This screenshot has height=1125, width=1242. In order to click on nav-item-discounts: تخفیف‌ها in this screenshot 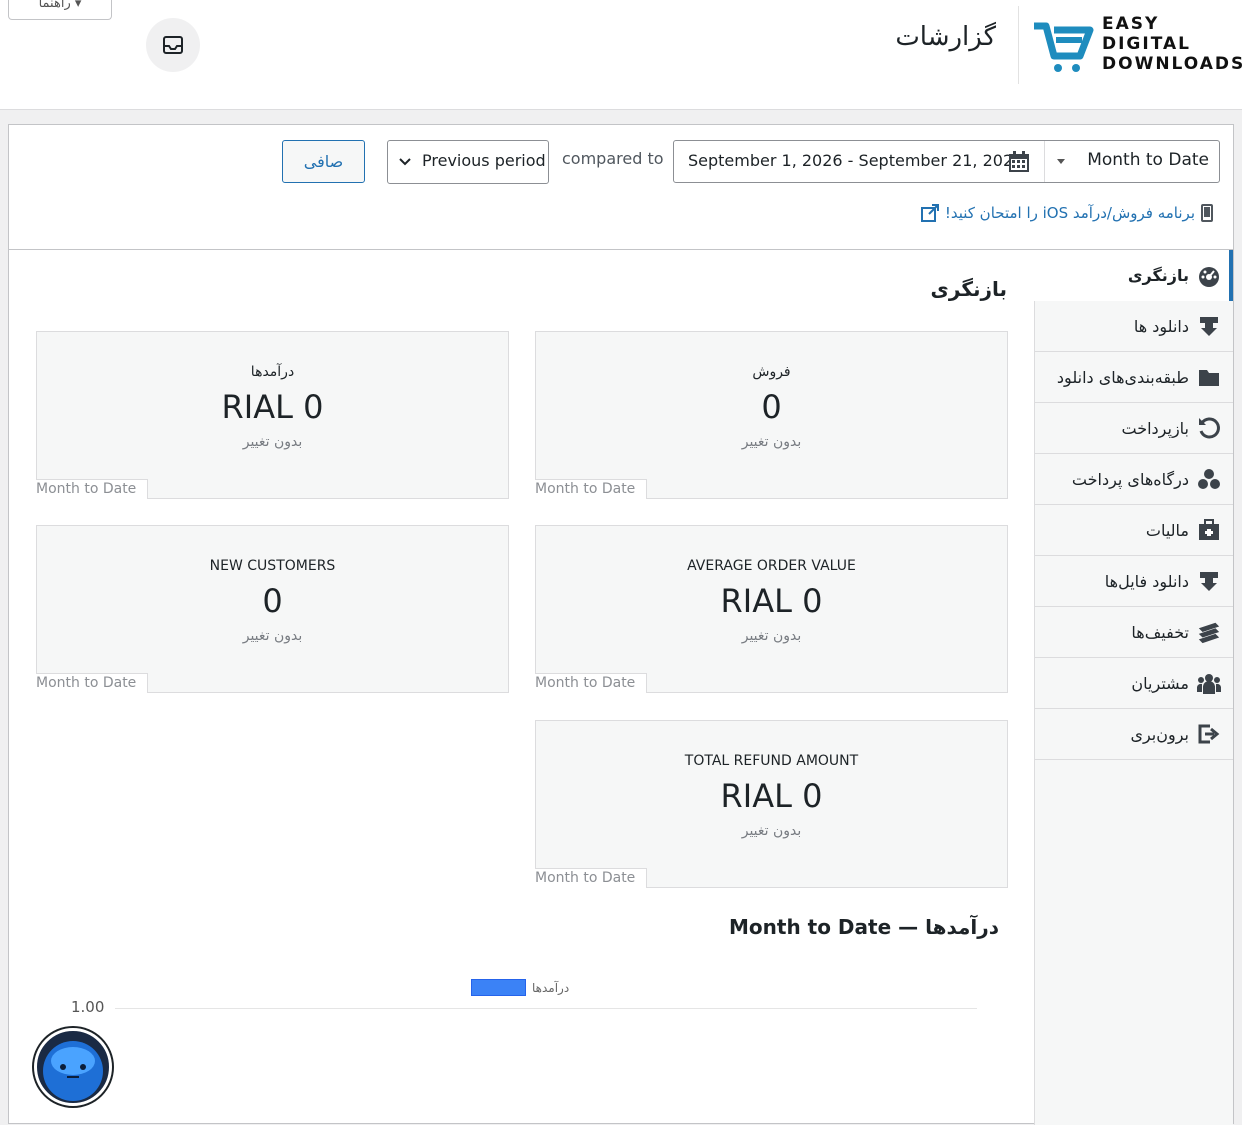, I will do `click(1134, 632)`.